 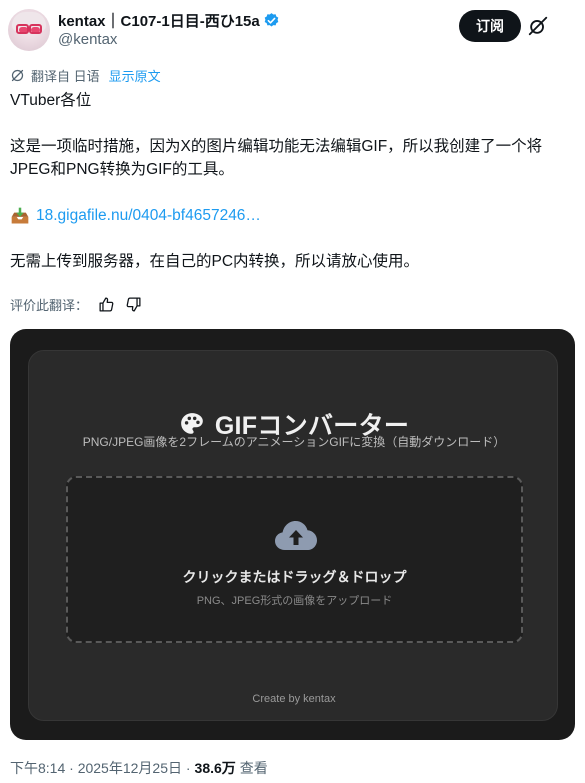 What do you see at coordinates (296, 535) in the screenshot?
I see `cloud-upload-icon` at bounding box center [296, 535].